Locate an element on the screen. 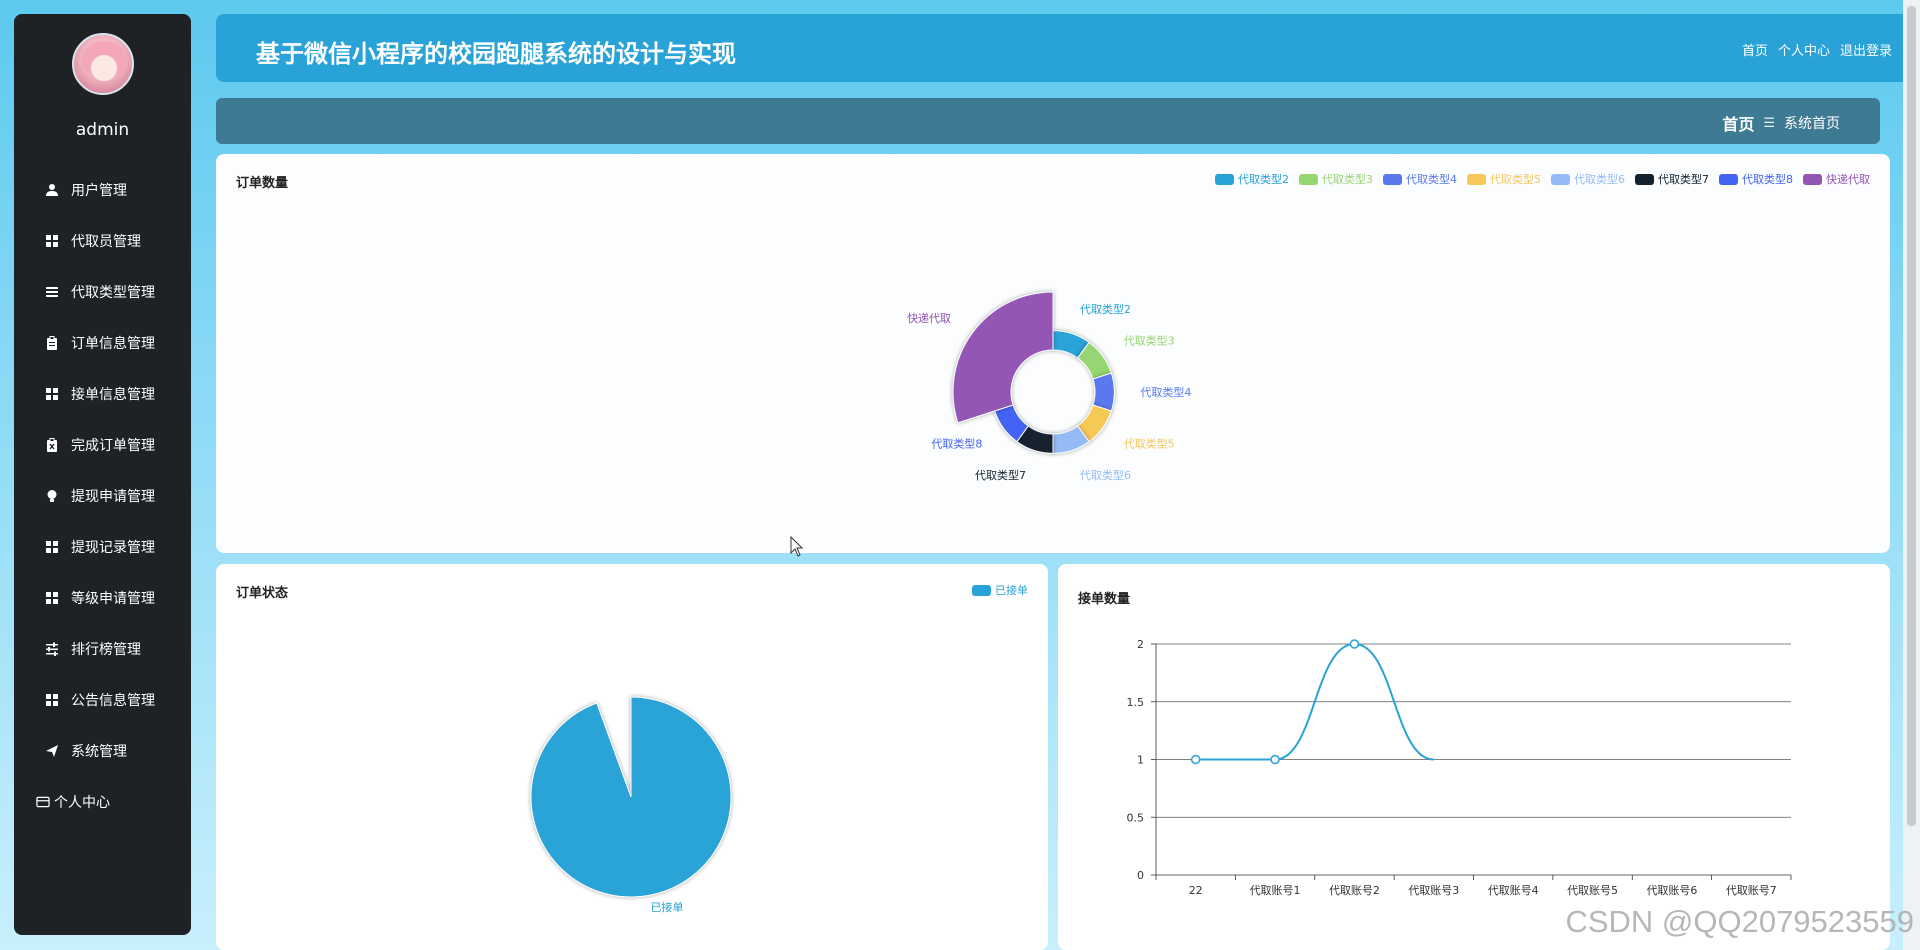  x-tick-label: 代取账号3 is located at coordinates (1433, 890).